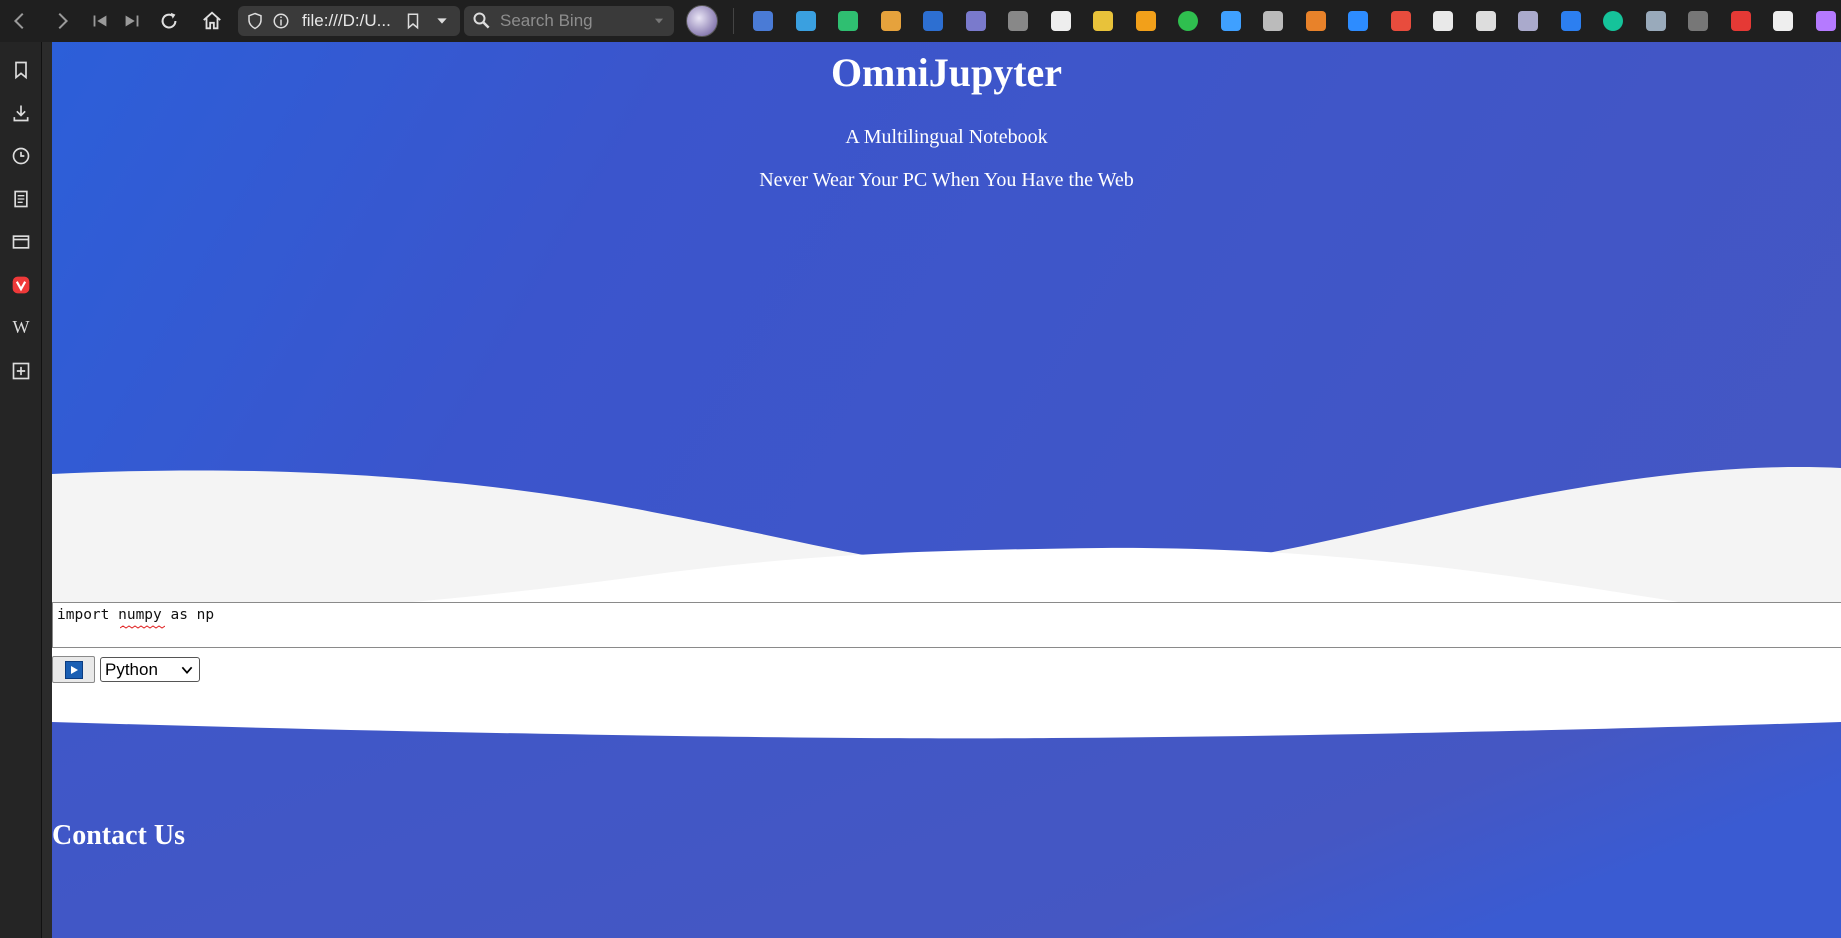 The image size is (1841, 938). I want to click on hand-stop-icon, so click(1741, 21).